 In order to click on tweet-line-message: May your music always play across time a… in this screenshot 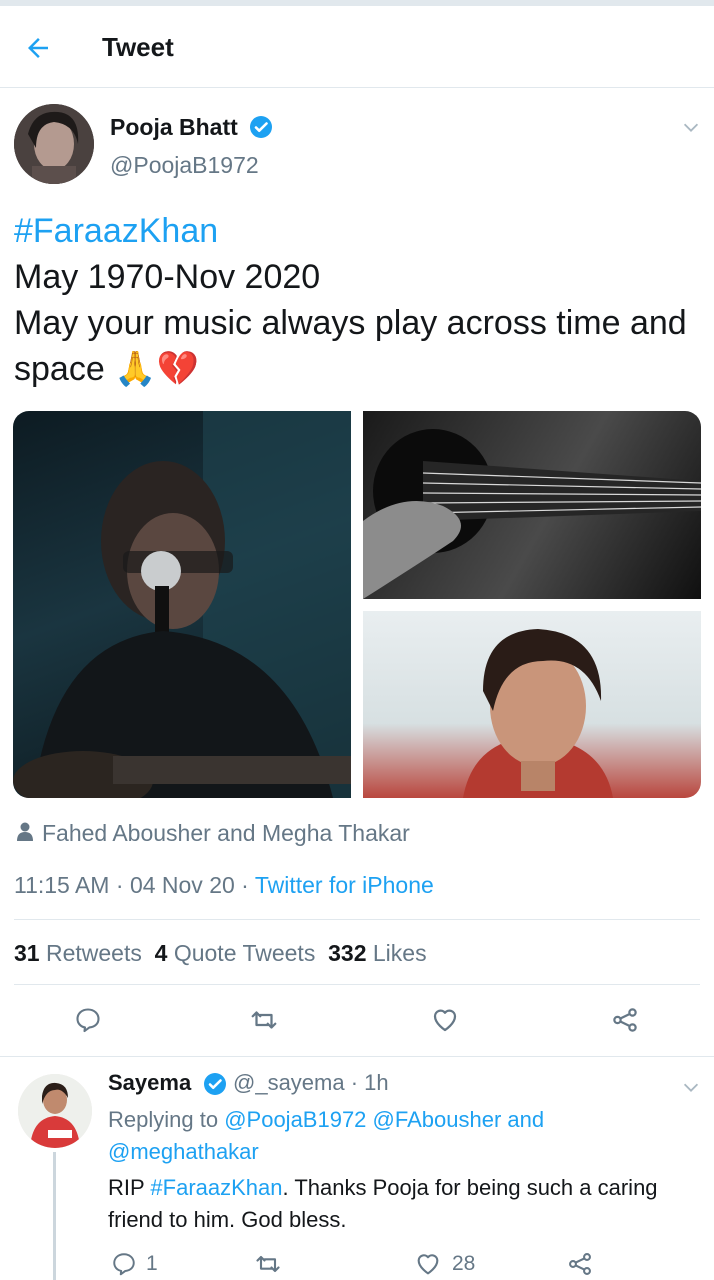, I will do `click(359, 346)`.